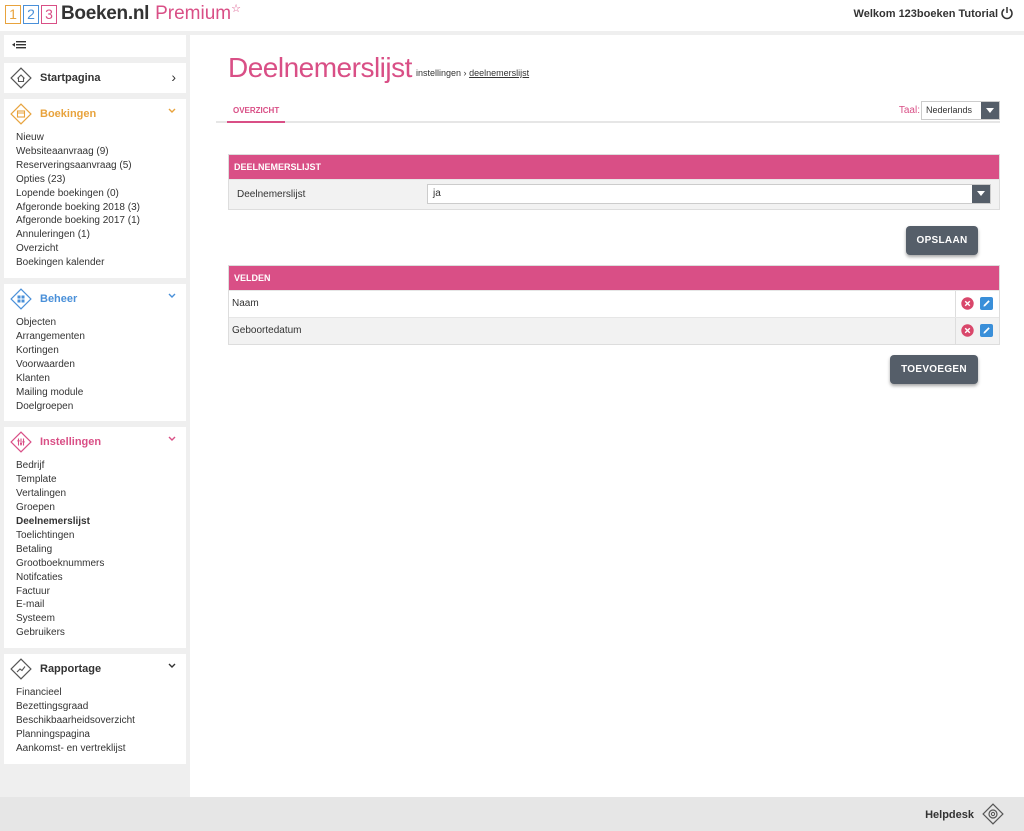 The width and height of the screenshot is (1024, 831). Describe the element at coordinates (101, 208) in the screenshot. I see `sidebar-item-afgeronde-2018: Afgeronde boeking 2018 (3)` at that location.